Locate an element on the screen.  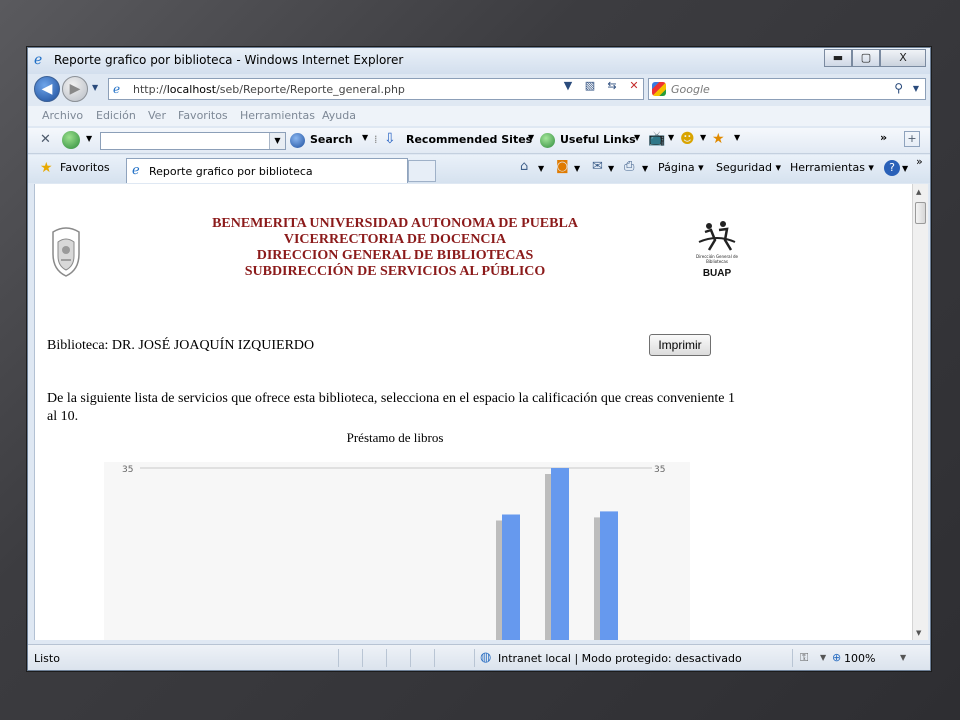
rss-feed-icon: ◙ is located at coordinates (562, 166).